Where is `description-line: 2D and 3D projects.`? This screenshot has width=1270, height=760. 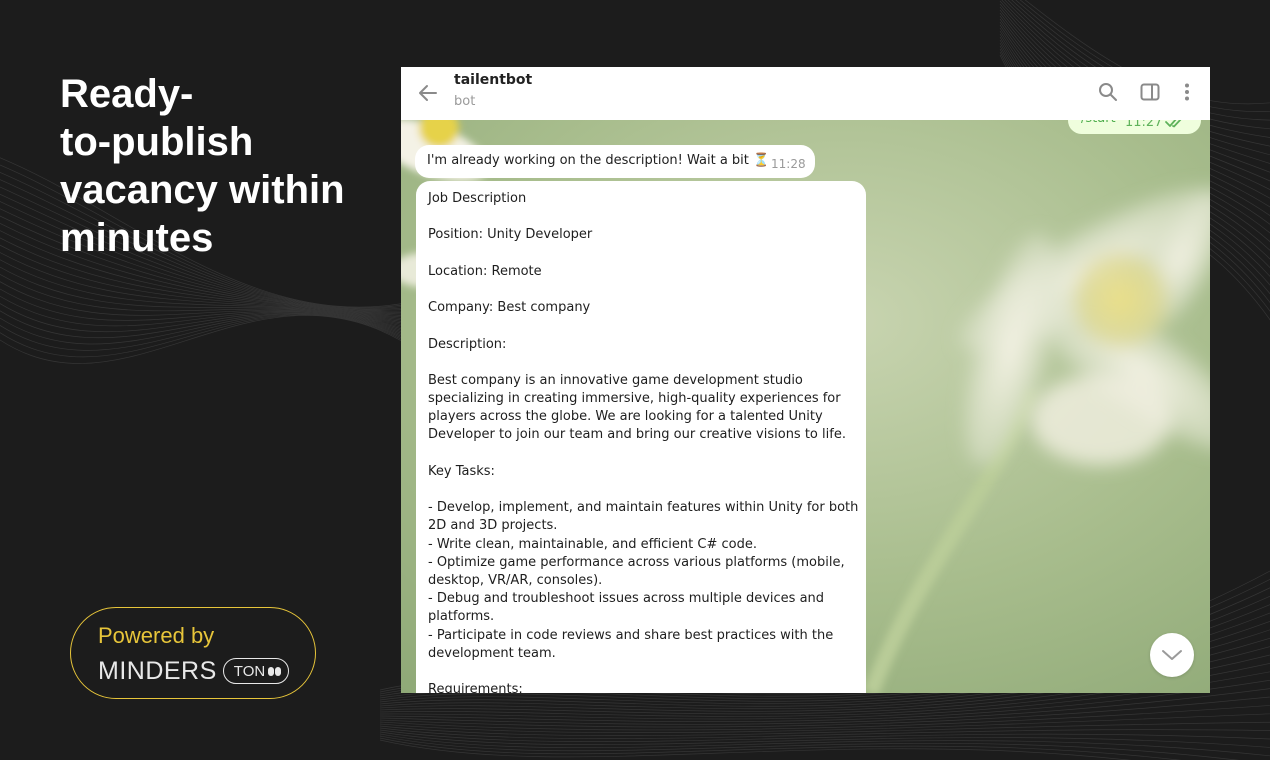 description-line: 2D and 3D projects. is located at coordinates (493, 526).